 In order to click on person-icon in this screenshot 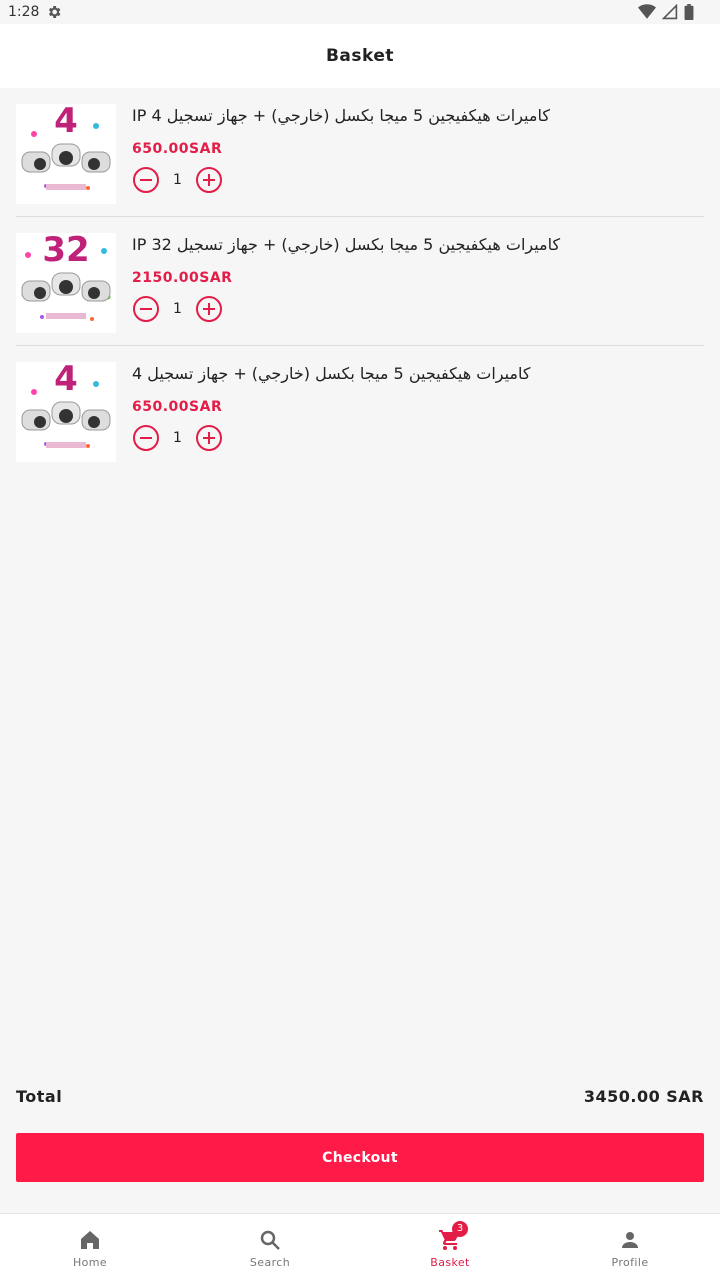, I will do `click(630, 1240)`.